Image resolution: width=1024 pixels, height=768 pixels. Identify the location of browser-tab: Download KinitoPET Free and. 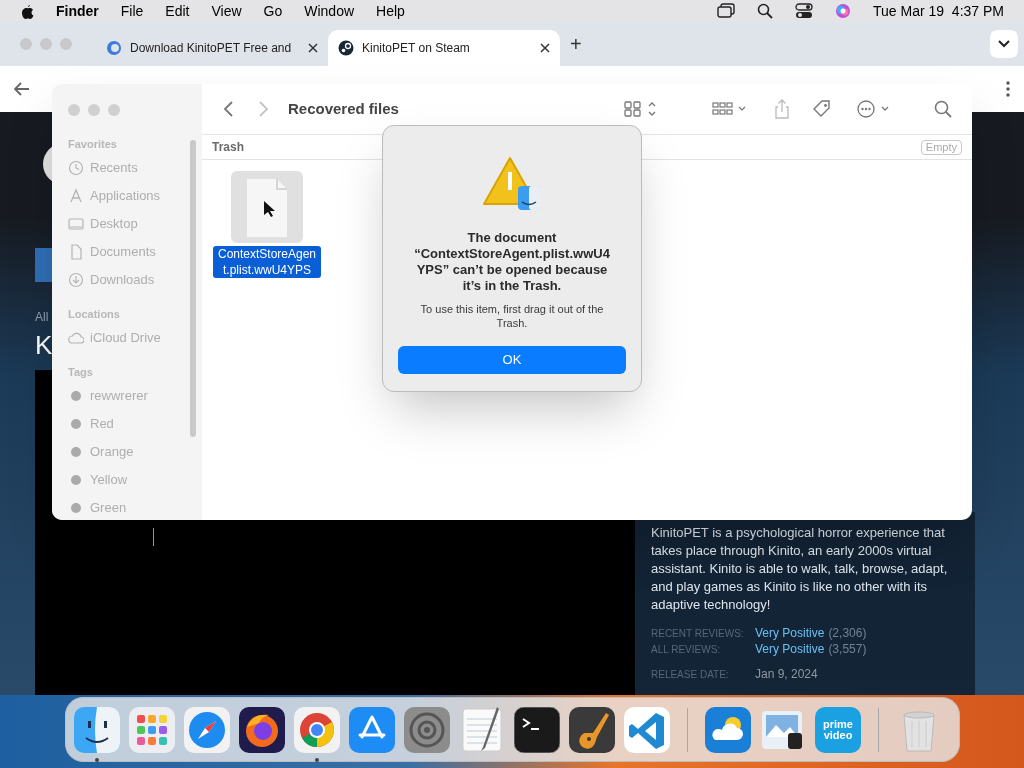
(212, 48).